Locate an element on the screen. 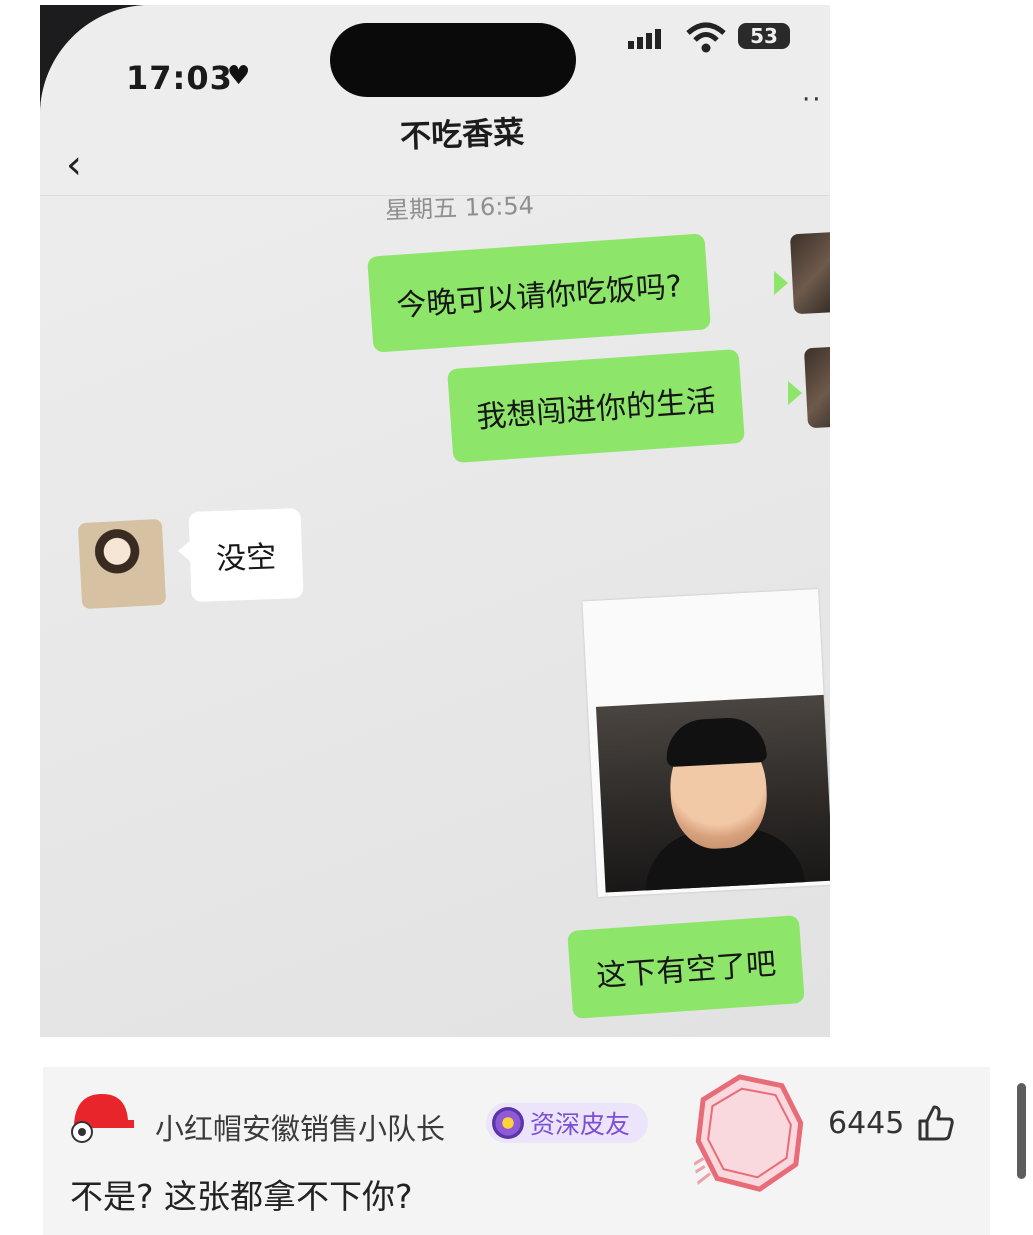 This screenshot has width=1033, height=1235. message-text: 我想闯进你的生活 is located at coordinates (596, 409).